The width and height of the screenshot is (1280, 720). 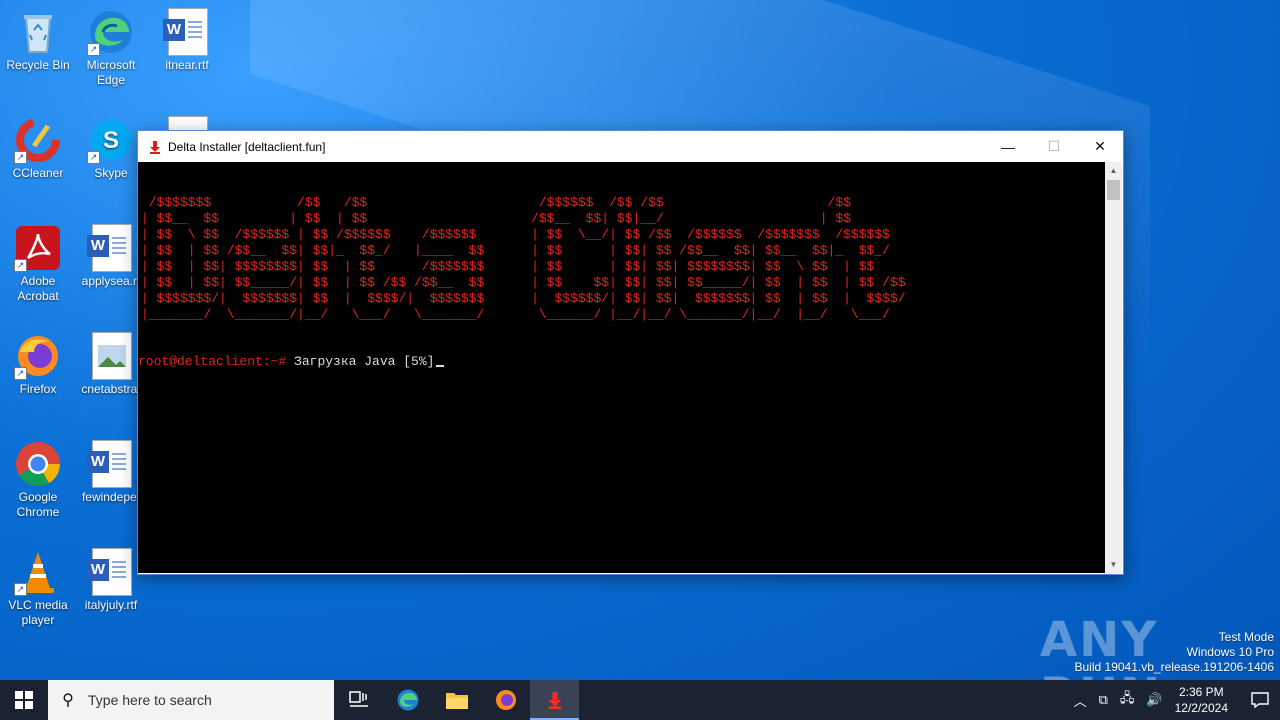 What do you see at coordinates (38, 504) in the screenshot?
I see `desktop-icon-label: Google Chrome` at bounding box center [38, 504].